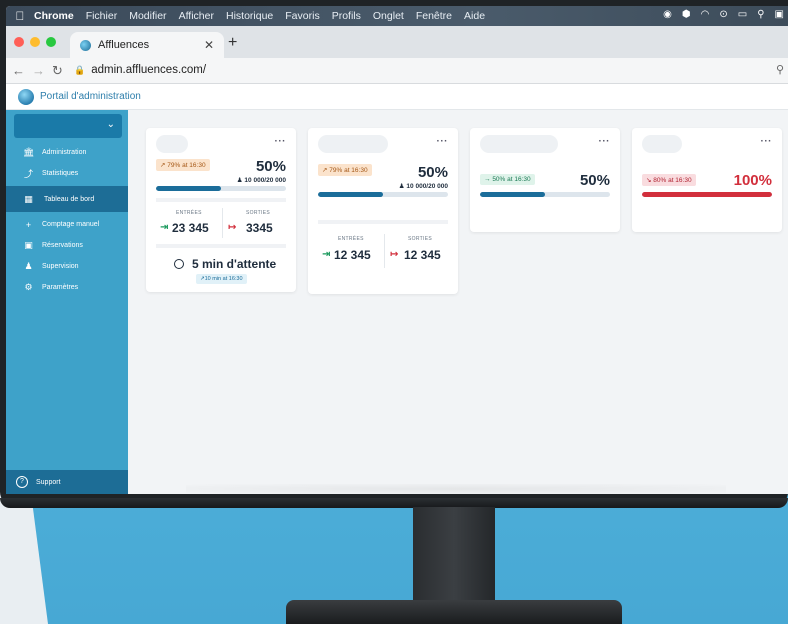  Describe the element at coordinates (397, 97) in the screenshot. I see `app-header: Portail d'administration` at that location.